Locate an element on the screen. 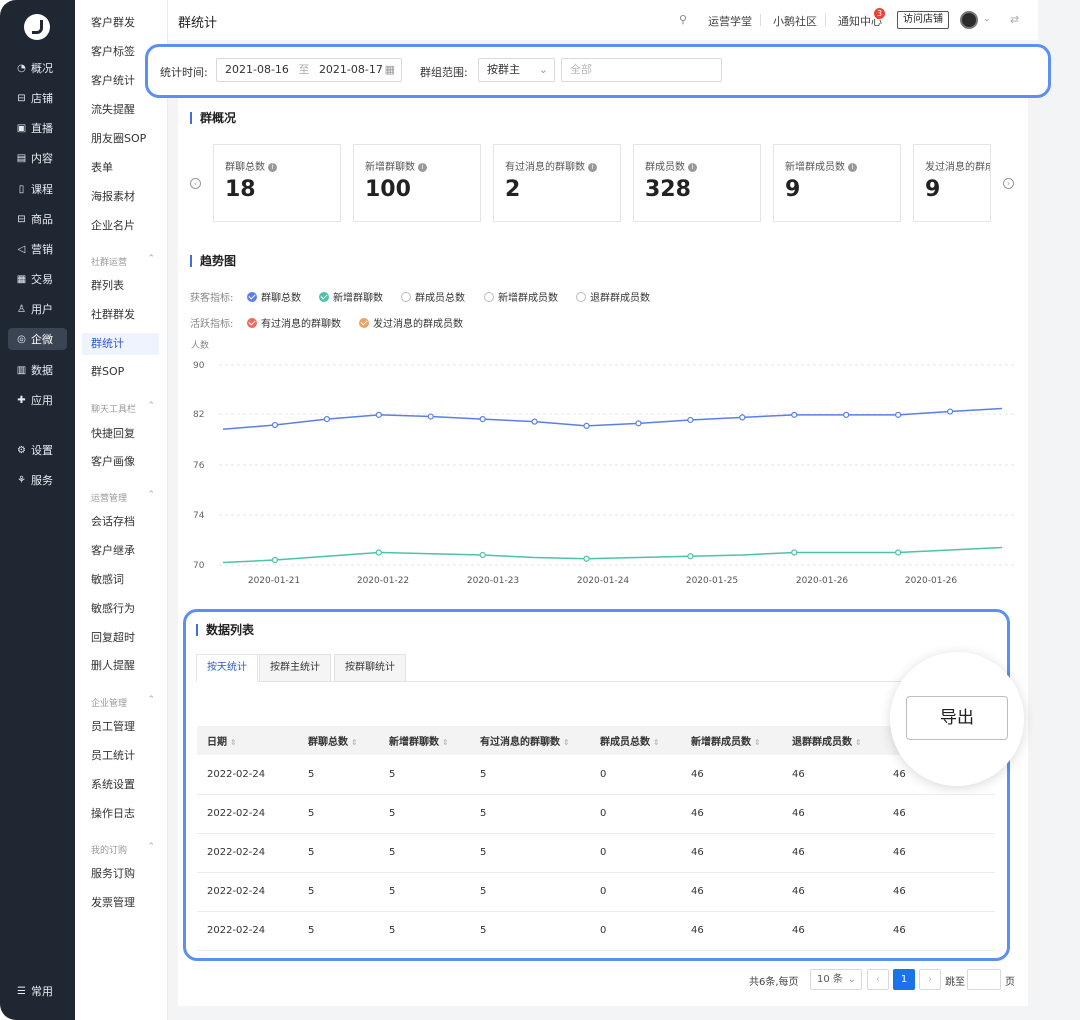 Image resolution: width=1080 pixels, height=1020 pixels. time-label: 统计时间: is located at coordinates (184, 72).